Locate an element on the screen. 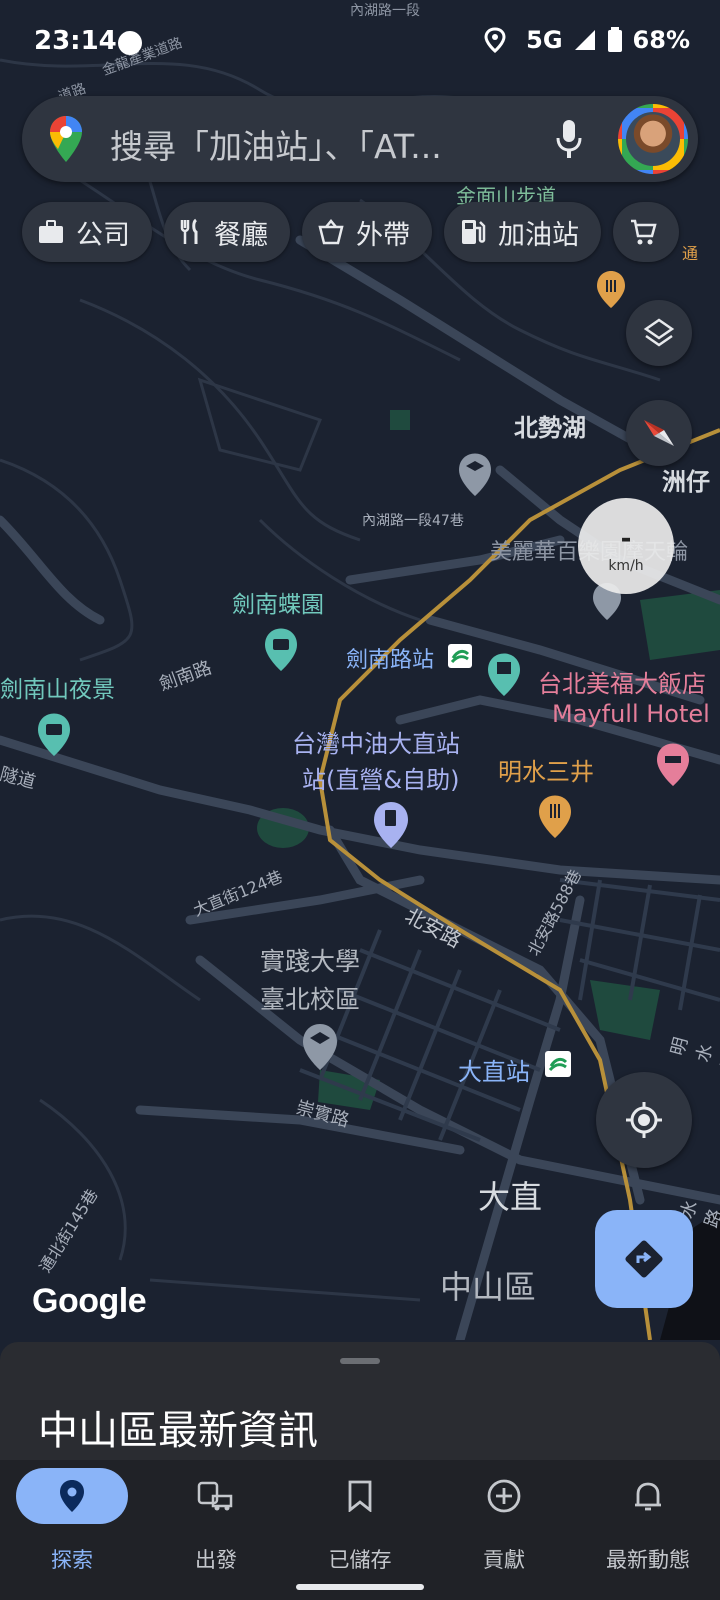 The width and height of the screenshot is (720, 1600). chip-takeout: 外帶 is located at coordinates (367, 232).